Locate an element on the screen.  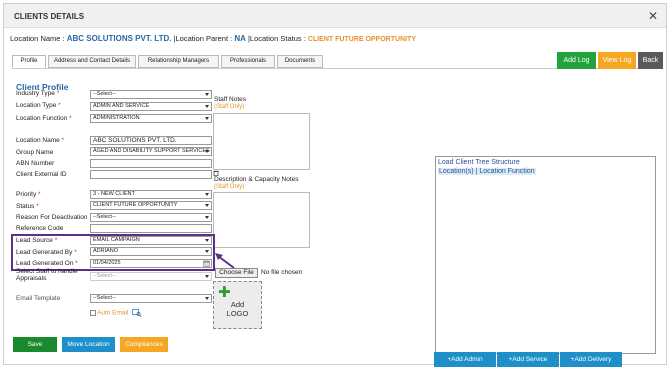
lead-fields-highlight is located at coordinates (113, 252).